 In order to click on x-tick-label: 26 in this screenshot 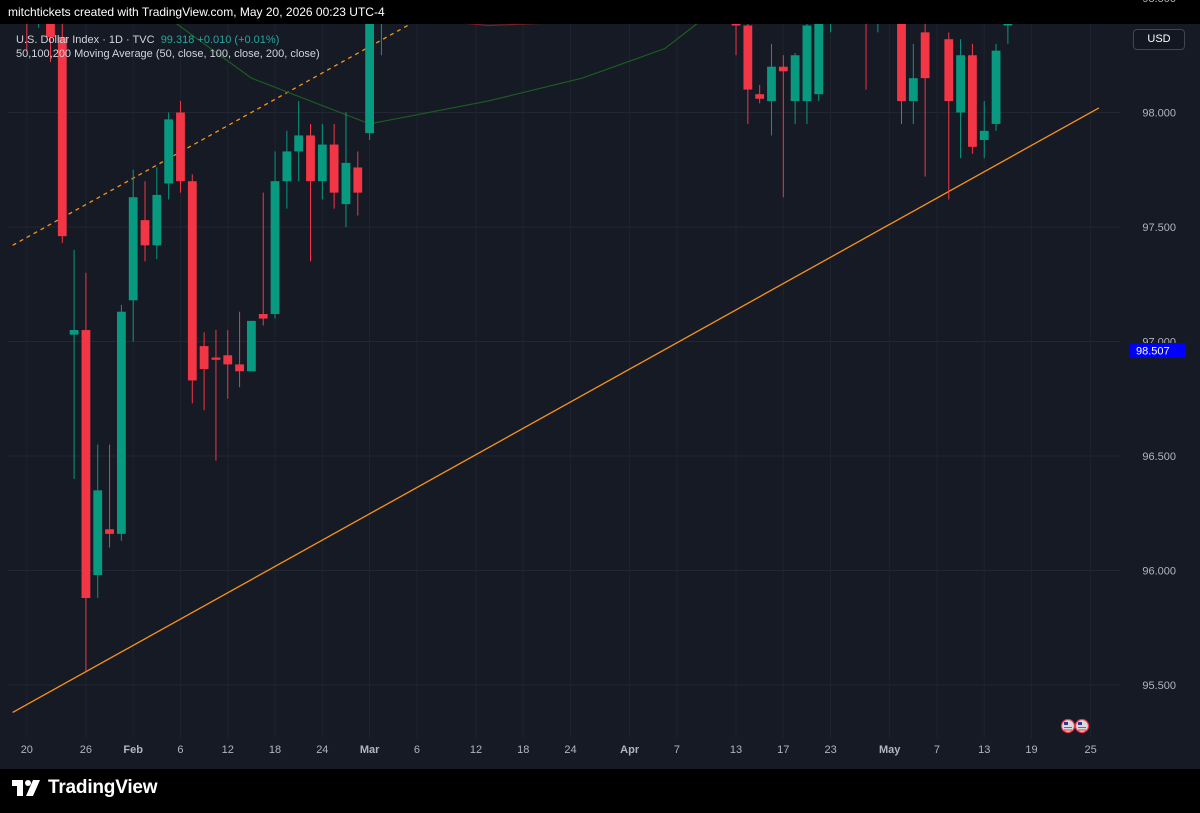, I will do `click(86, 750)`.